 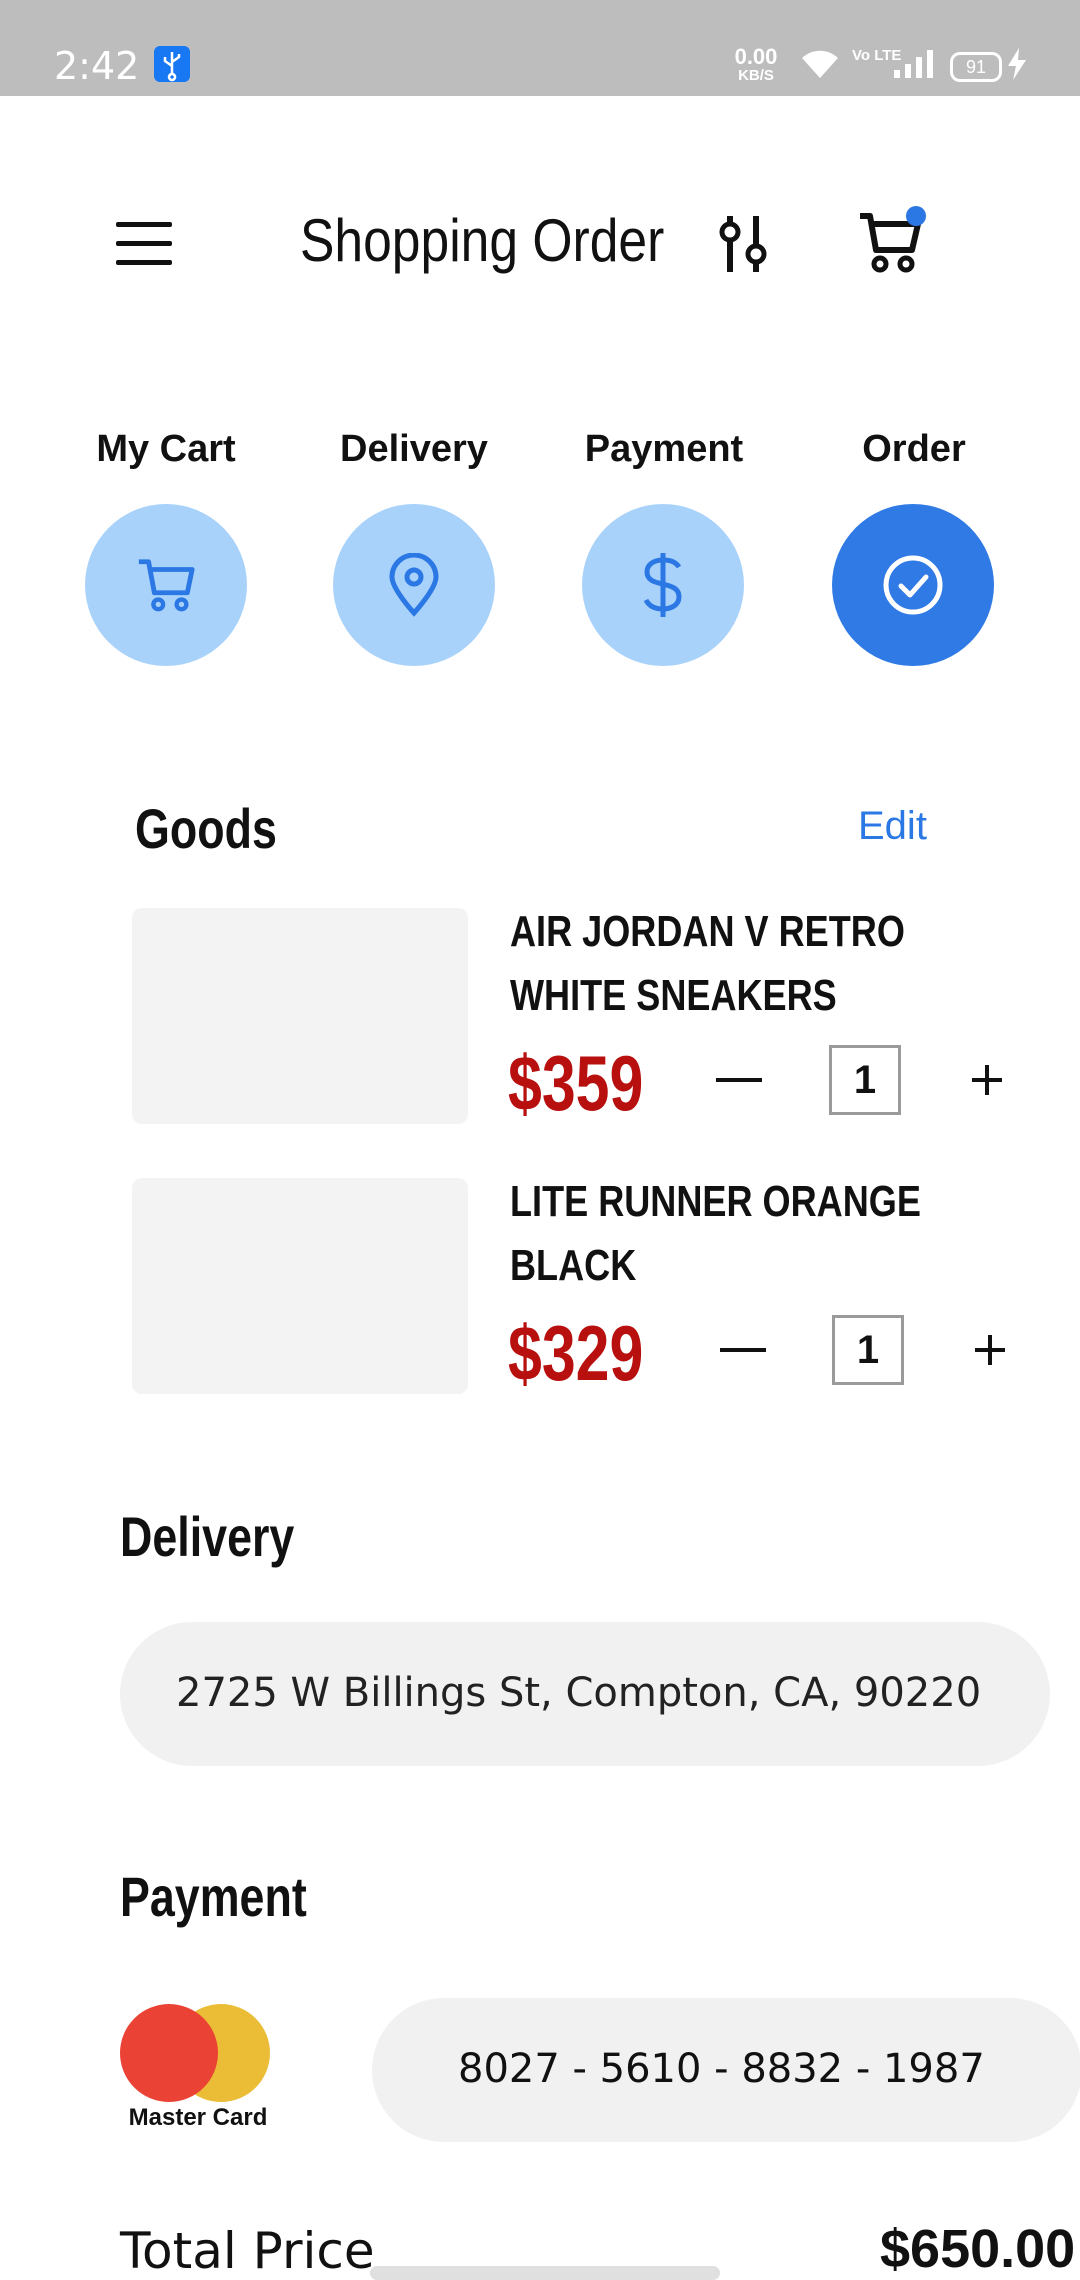 I want to click on payment-title: Payment, so click(x=213, y=1896).